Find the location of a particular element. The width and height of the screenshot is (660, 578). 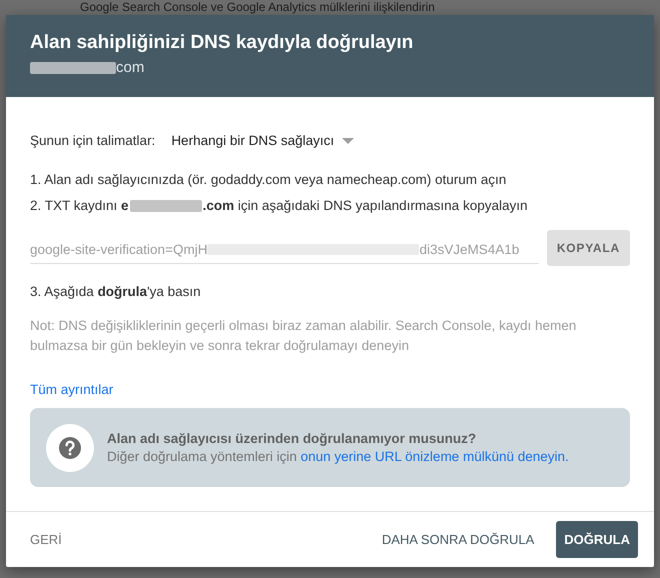

note-text: Not: DNS değişikliklerinin geçerli olması biraz zaman alabilir. Search Console, kaydı hemen bulmazsa bir gün bekleyin ve sonra tekrar doğrulamayı deneyin is located at coordinates (304, 336).